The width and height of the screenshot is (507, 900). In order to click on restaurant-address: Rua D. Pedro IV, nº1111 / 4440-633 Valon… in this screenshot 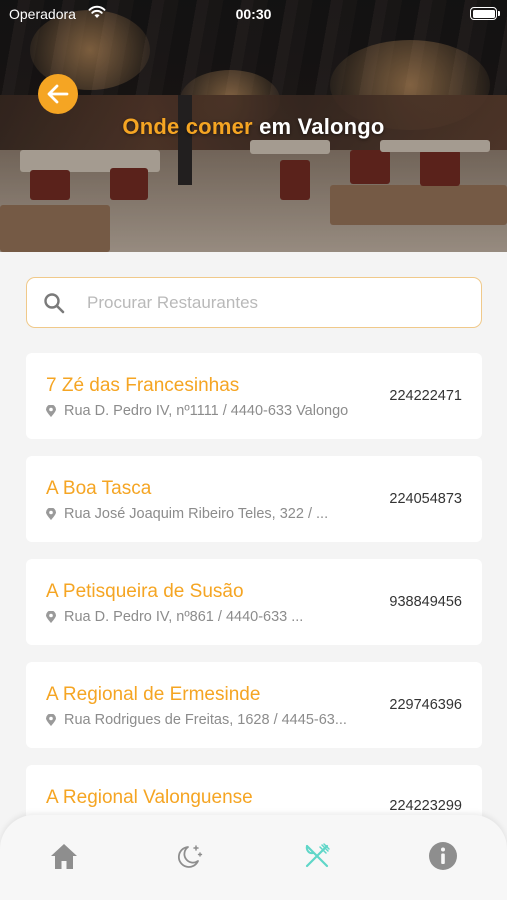, I will do `click(206, 411)`.